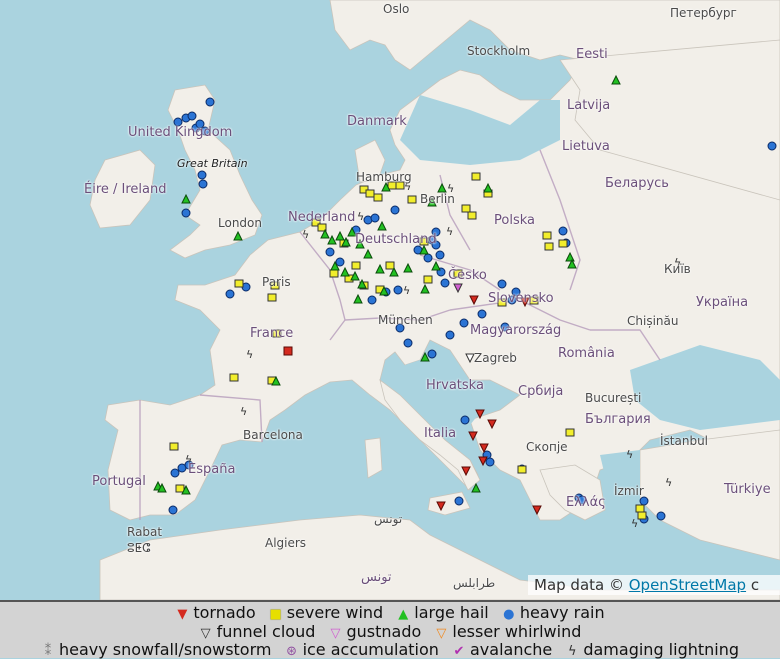 Image resolution: width=780 pixels, height=659 pixels. I want to click on legend-item-tornado: ▼ tornado, so click(215, 612).